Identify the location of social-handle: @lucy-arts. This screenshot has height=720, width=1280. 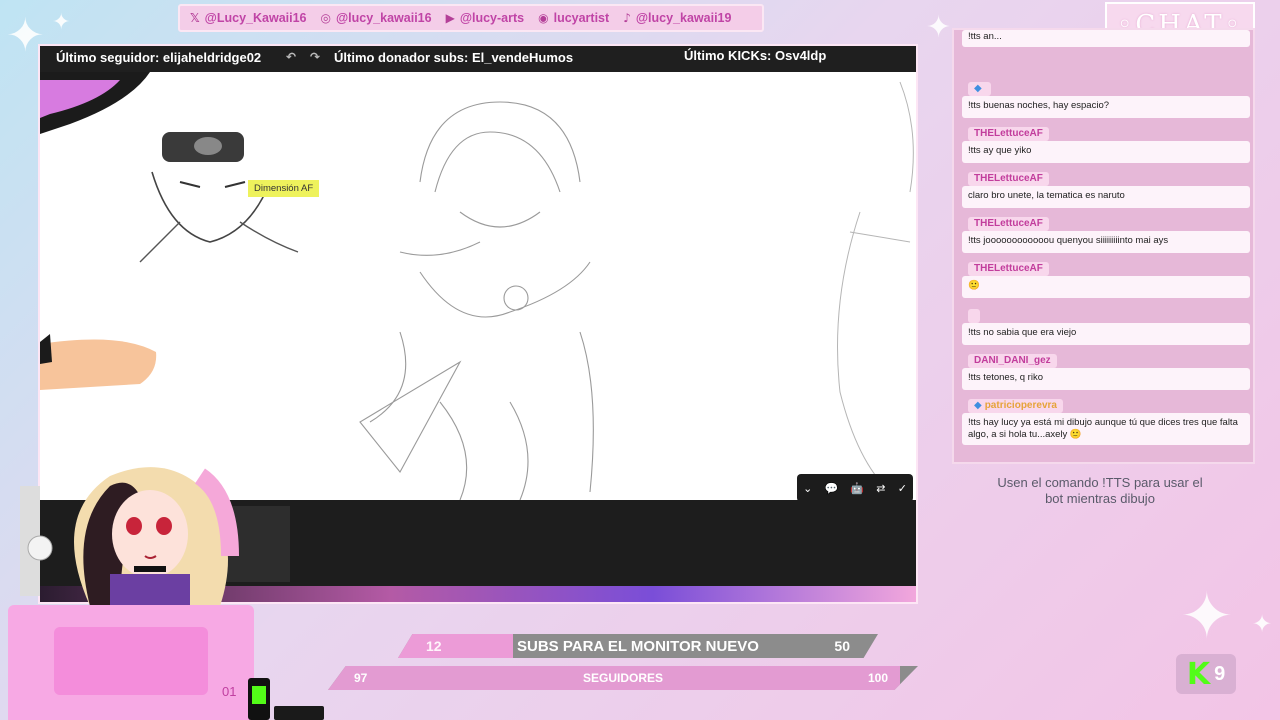
(492, 18).